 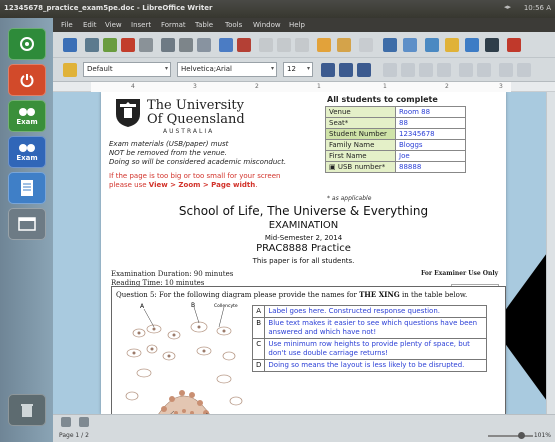 What do you see at coordinates (542, 435) in the screenshot?
I see `zoom-level: 101%` at bounding box center [542, 435].